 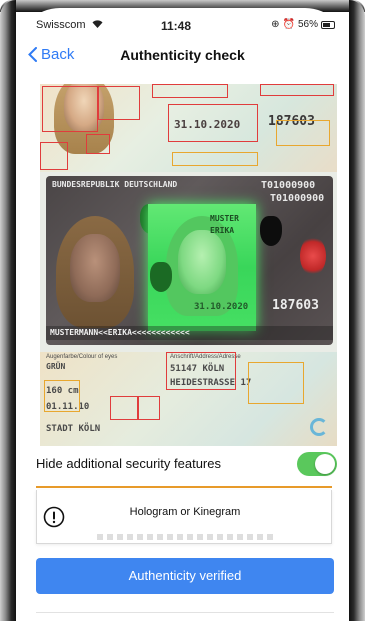 I want to click on status-bar: Swisscom 11:48 ⊕ ⏰ 56%, so click(x=182, y=23).